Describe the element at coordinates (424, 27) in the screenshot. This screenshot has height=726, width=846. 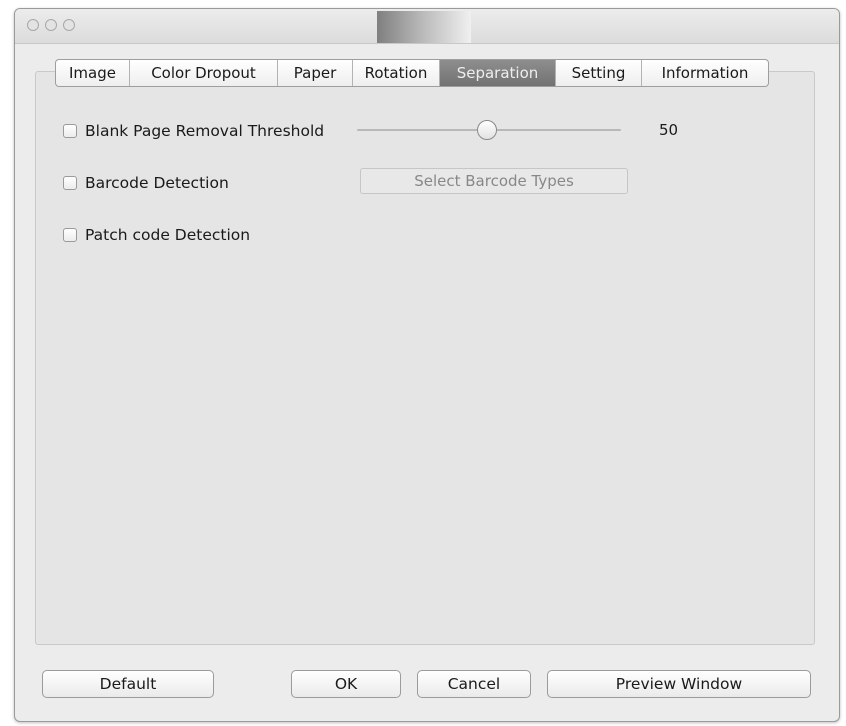
I see `title-thumbnail` at that location.